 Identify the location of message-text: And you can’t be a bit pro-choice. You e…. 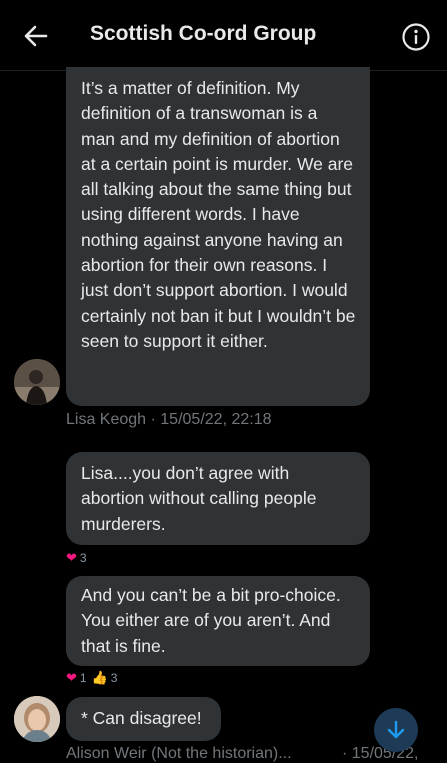
(211, 620).